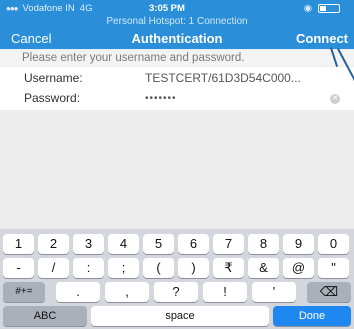  Describe the element at coordinates (298, 268) in the screenshot. I see `key-at: @` at that location.